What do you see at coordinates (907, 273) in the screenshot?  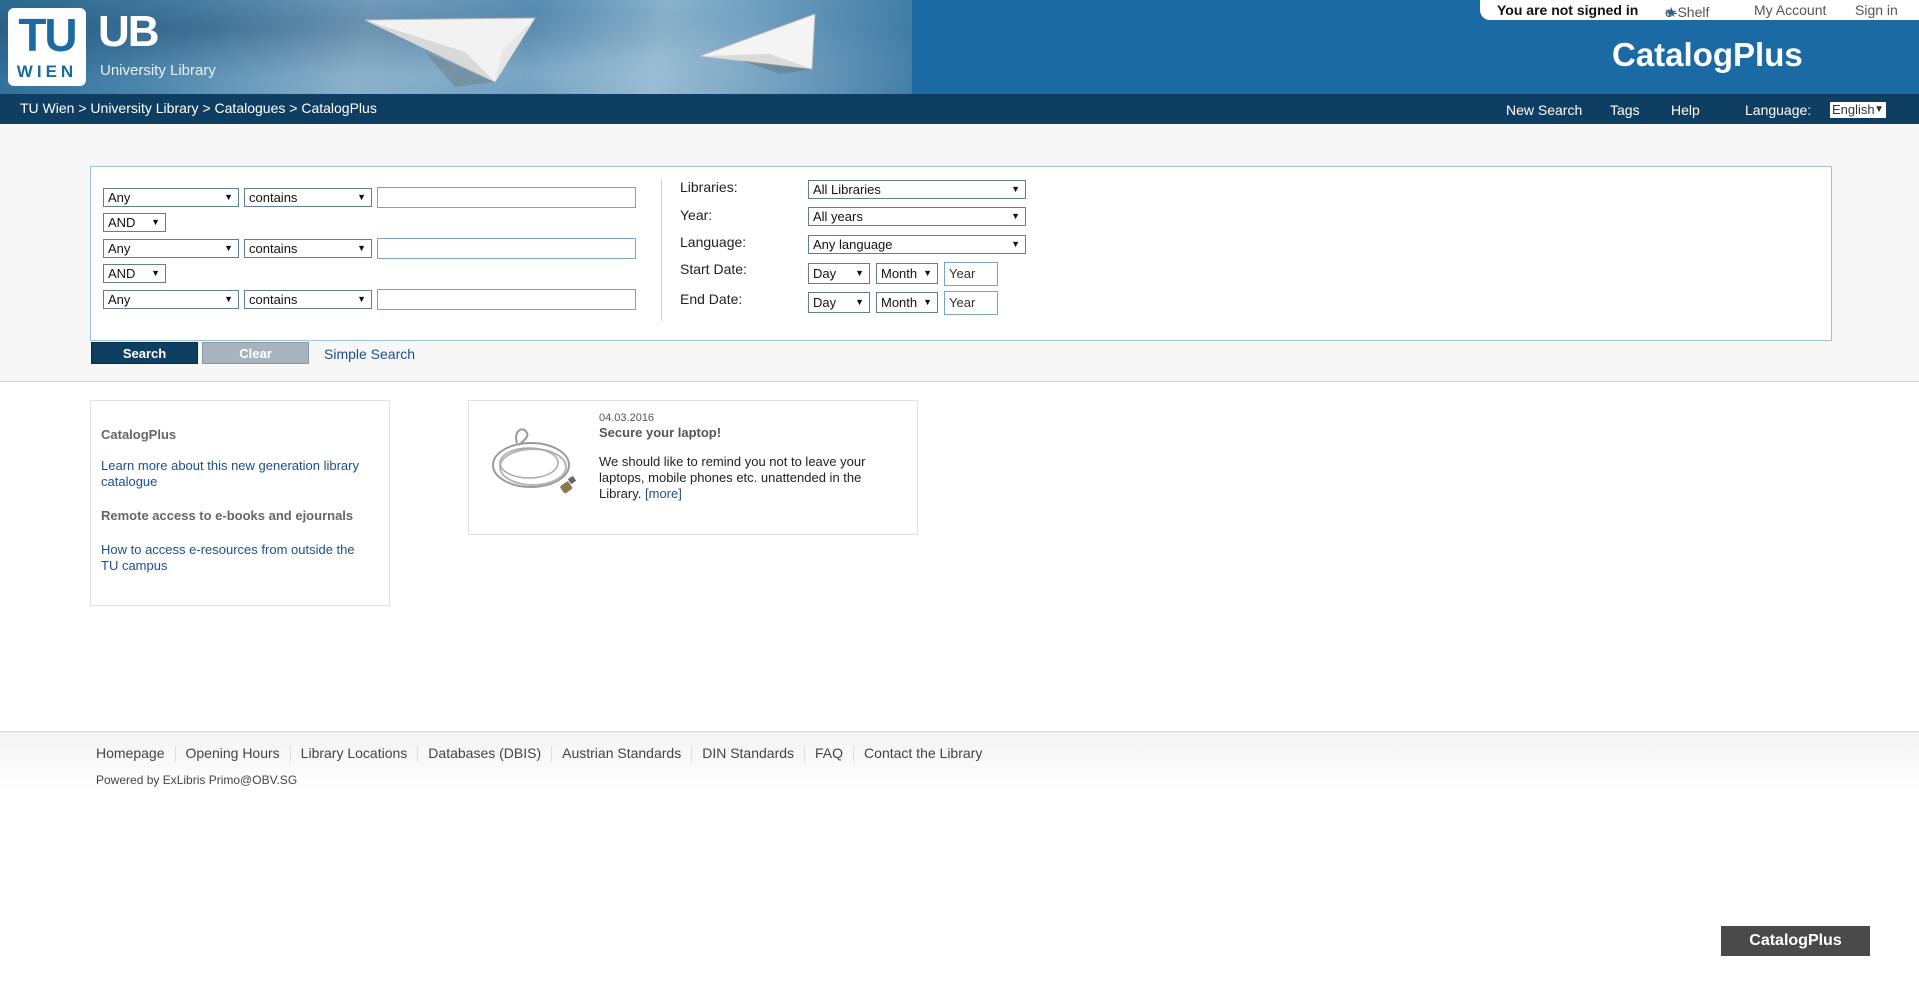 I see `start-month-select: Month ▼` at bounding box center [907, 273].